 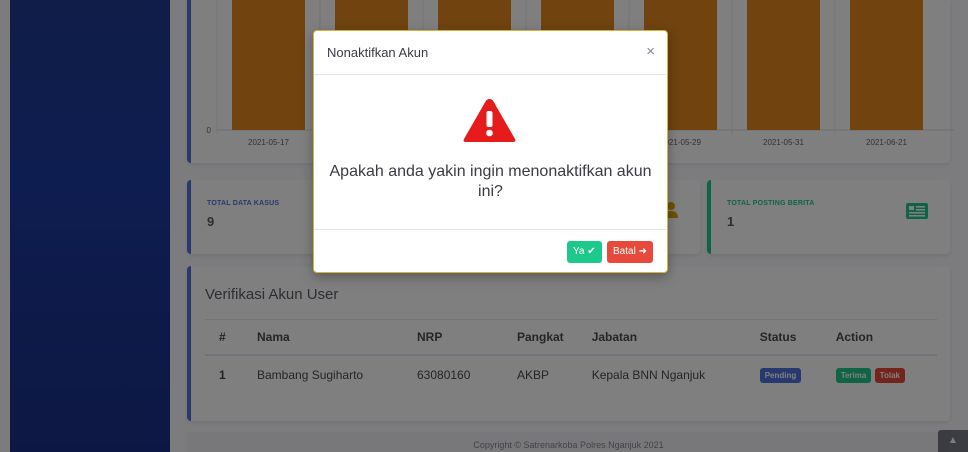 What do you see at coordinates (490, 251) in the screenshot?
I see `modal-footer: Ya ✔ Batal ➜` at bounding box center [490, 251].